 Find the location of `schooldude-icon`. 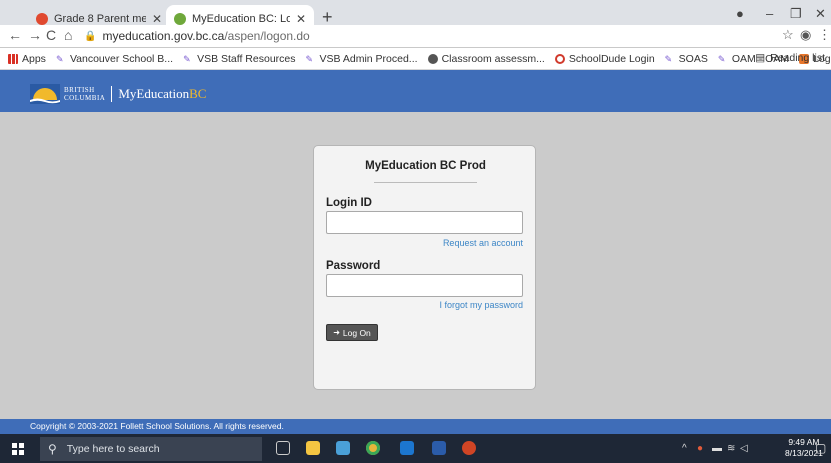

schooldude-icon is located at coordinates (559, 58).